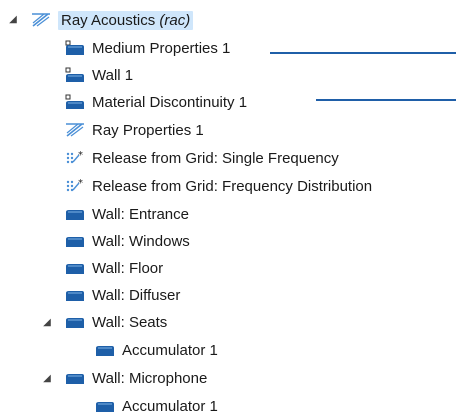 Image resolution: width=456 pixels, height=419 pixels. I want to click on root-label-box: Ray Acoustics (rac), so click(126, 20).